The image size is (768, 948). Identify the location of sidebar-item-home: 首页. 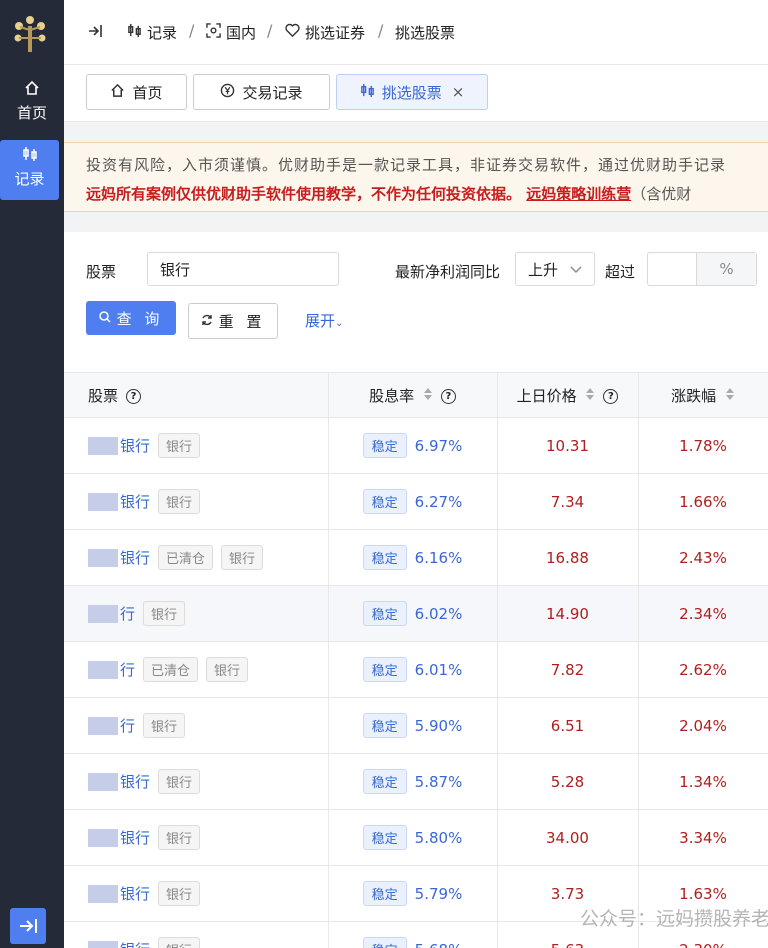
(32, 104).